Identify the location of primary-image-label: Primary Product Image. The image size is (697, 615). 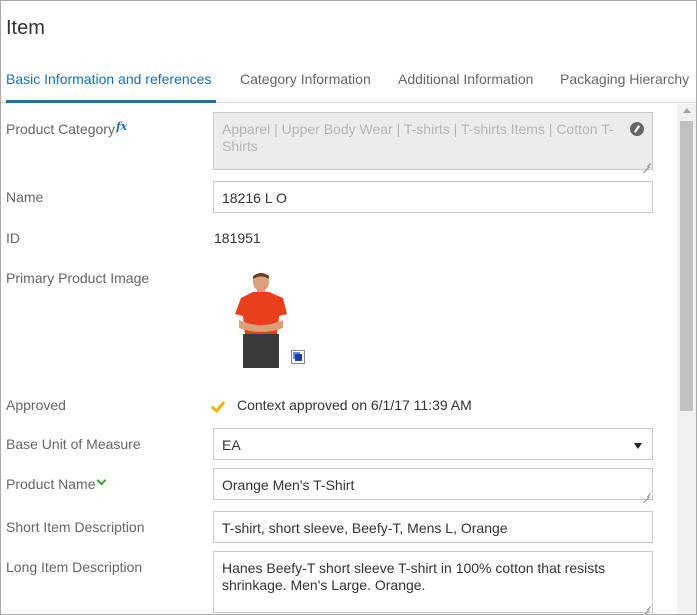
(78, 278).